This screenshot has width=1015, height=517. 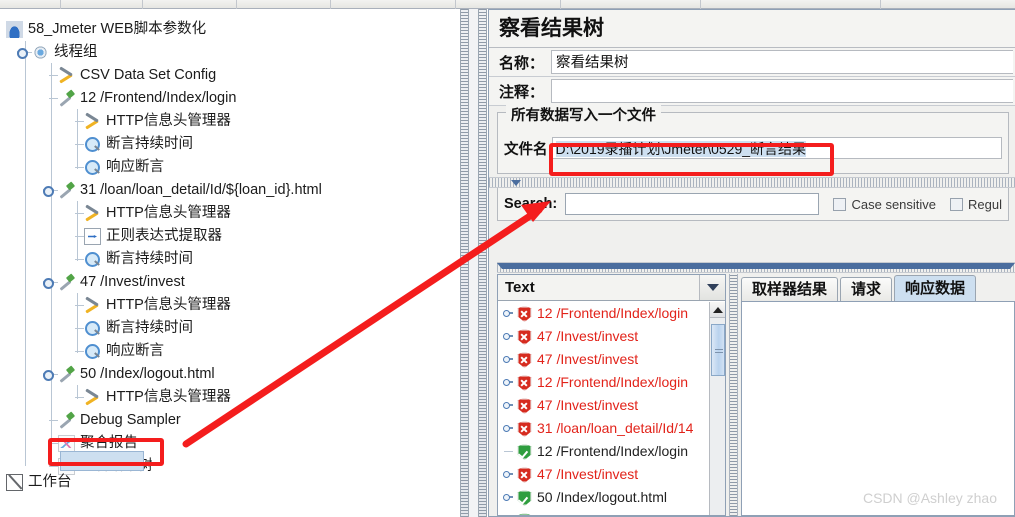 What do you see at coordinates (782, 62) in the screenshot?
I see `name-input: 察看结果树` at bounding box center [782, 62].